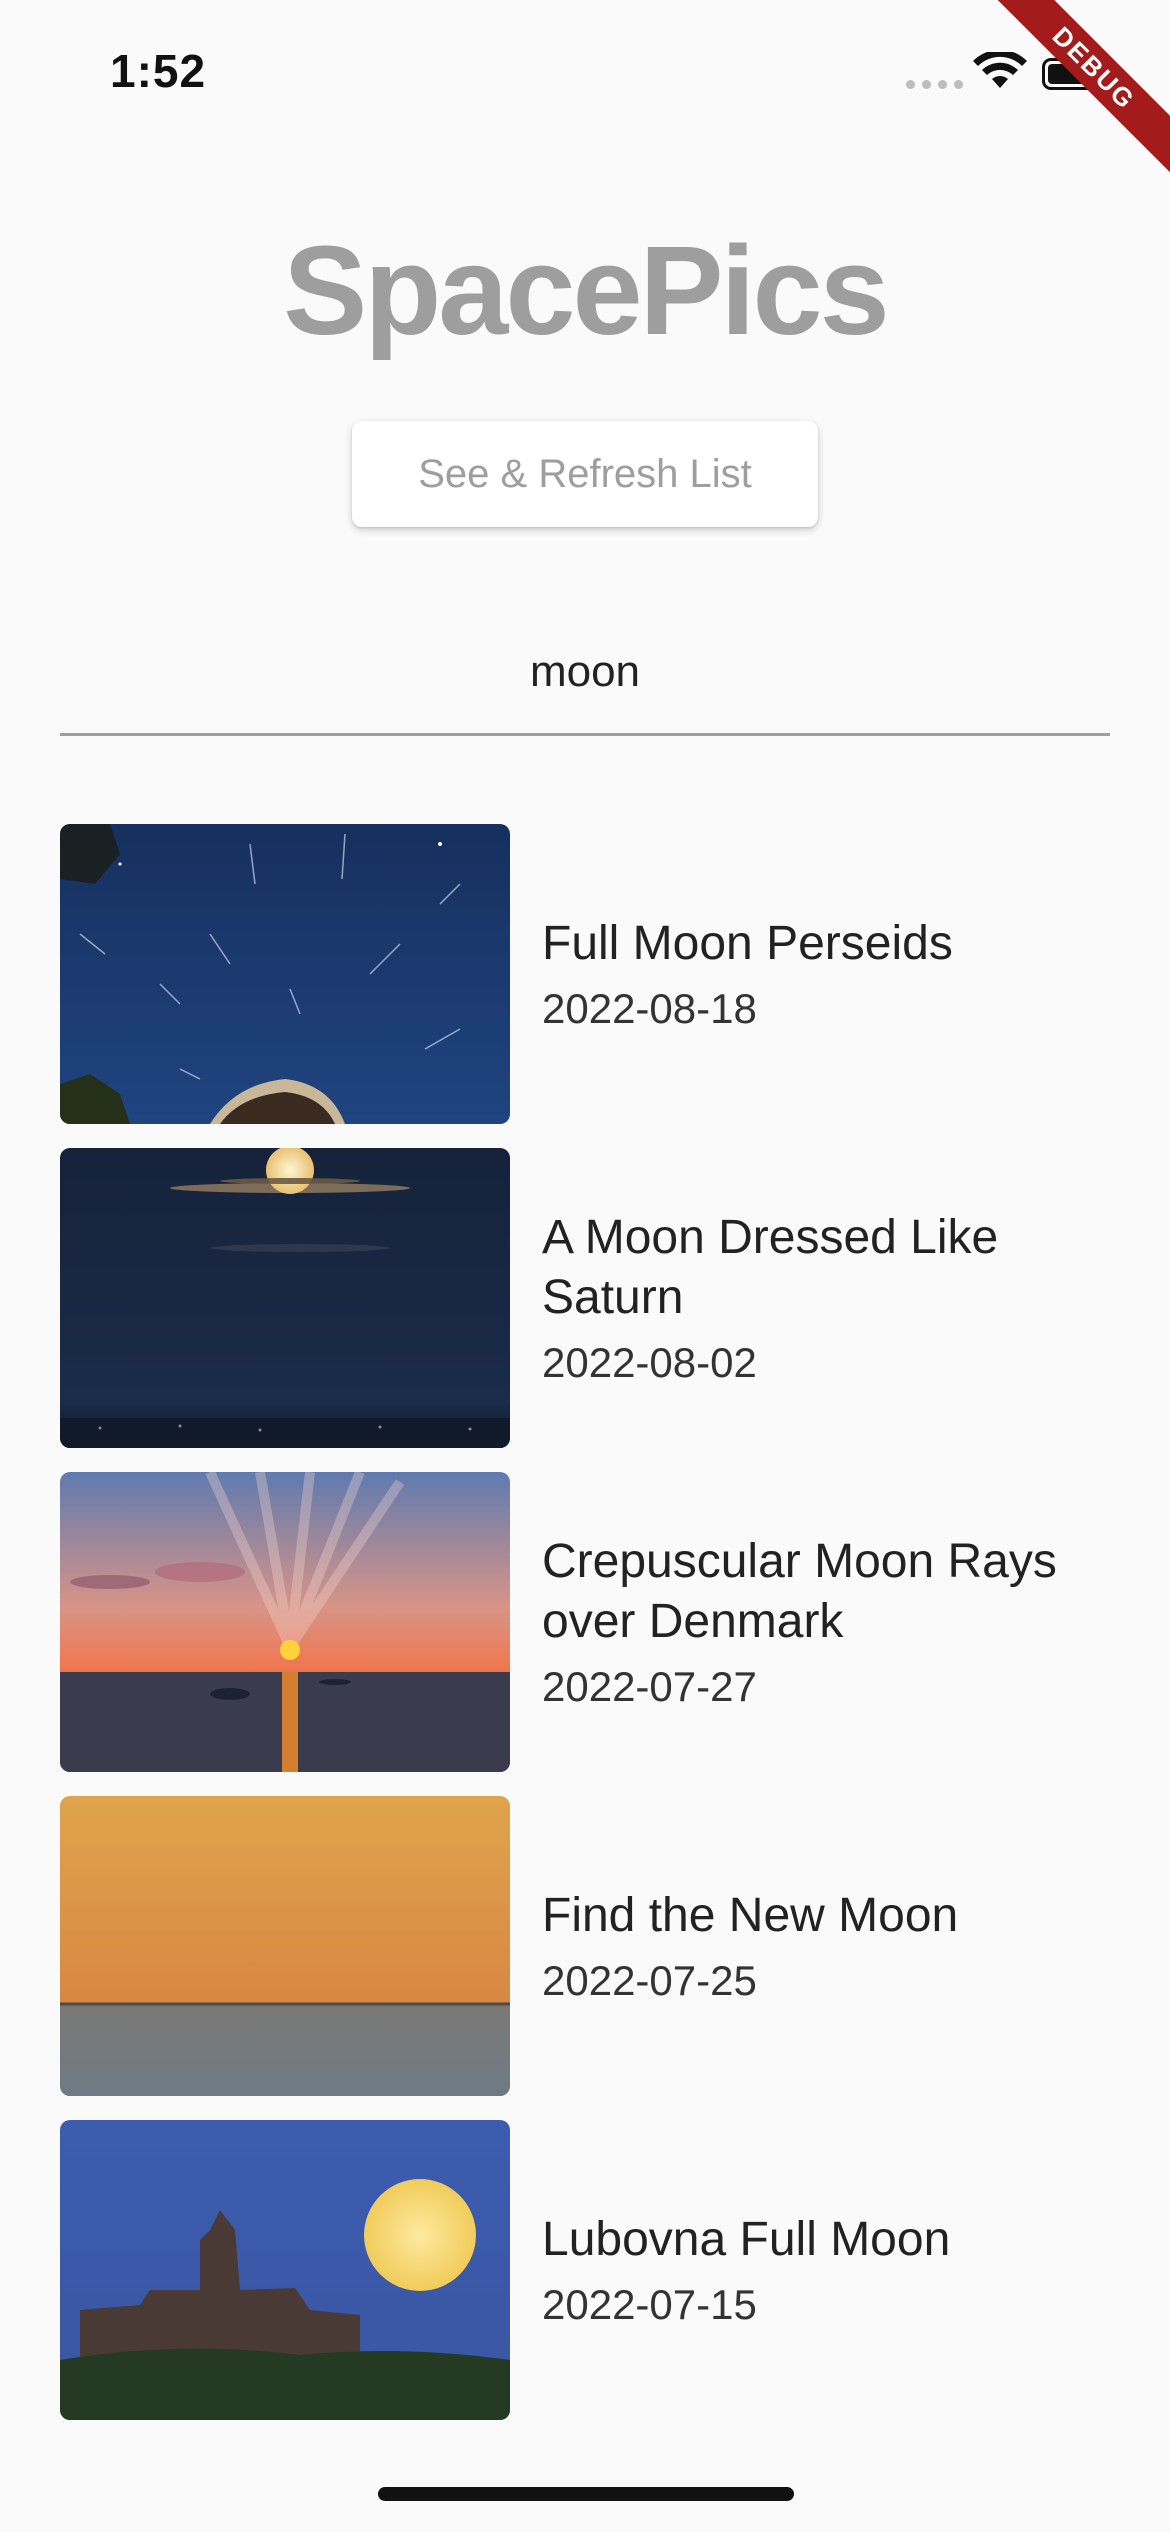 This screenshot has width=1170, height=2532. Describe the element at coordinates (649, 1008) in the screenshot. I see `item-date: 2022-08-18` at that location.